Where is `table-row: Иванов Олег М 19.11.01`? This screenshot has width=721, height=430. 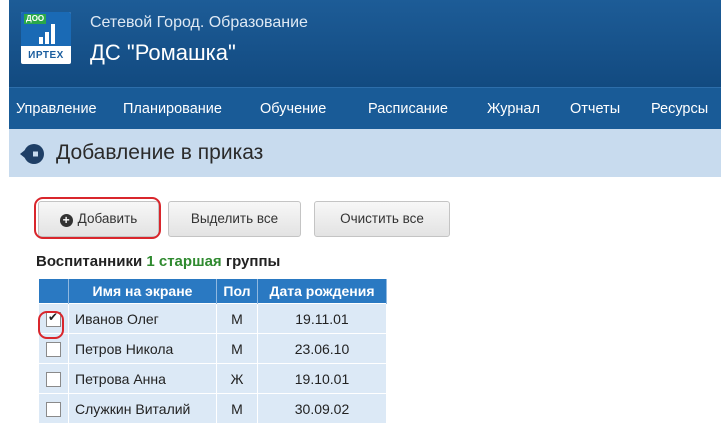
table-row: Иванов Олег М 19.11.01 is located at coordinates (213, 318).